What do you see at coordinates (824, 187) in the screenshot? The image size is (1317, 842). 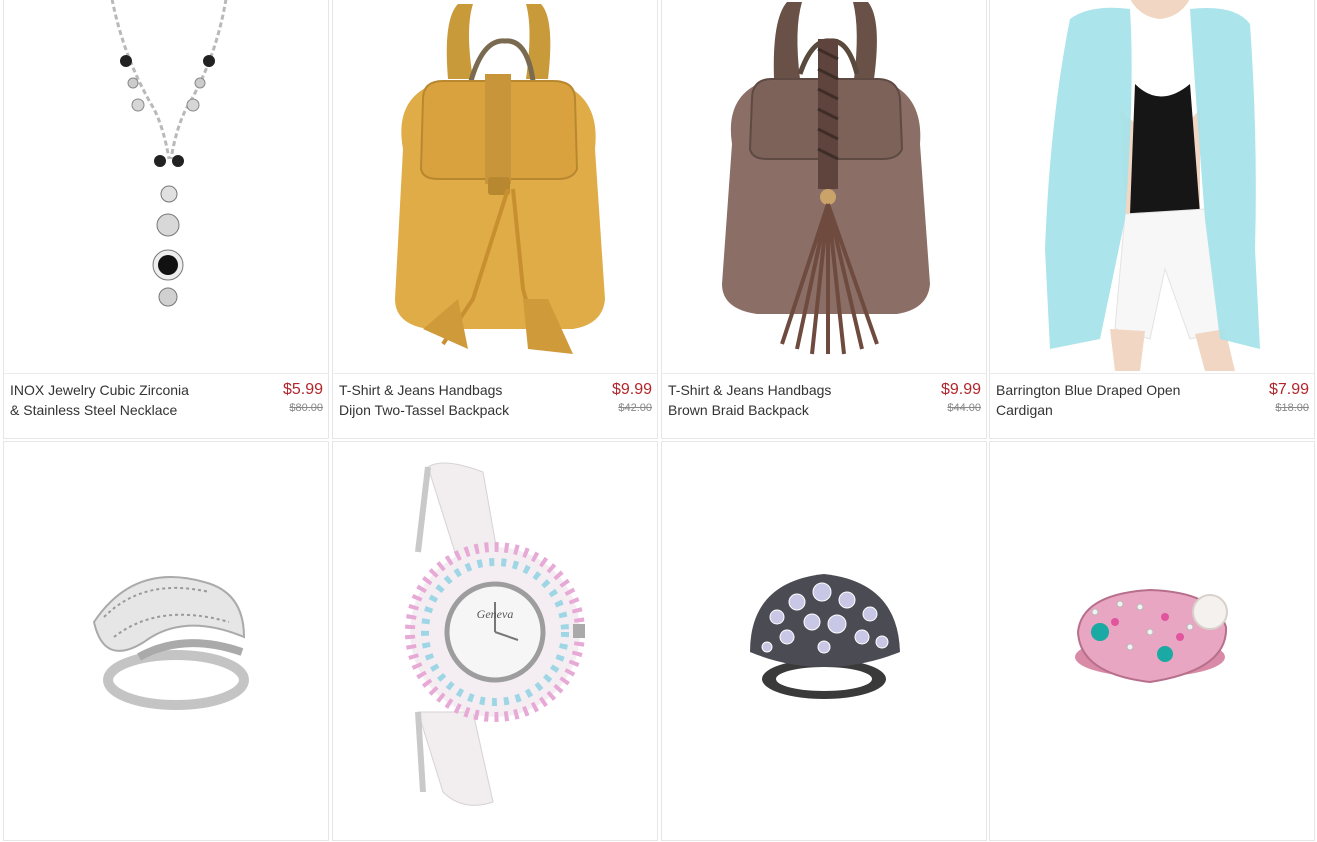 I see `product-image-brown-backpack` at bounding box center [824, 187].